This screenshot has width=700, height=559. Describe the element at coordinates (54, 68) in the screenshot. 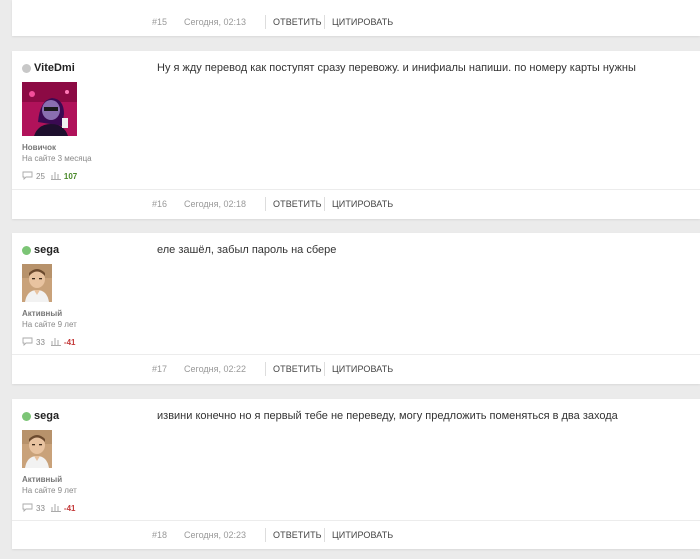

I see `username-link: ViteDmi` at that location.